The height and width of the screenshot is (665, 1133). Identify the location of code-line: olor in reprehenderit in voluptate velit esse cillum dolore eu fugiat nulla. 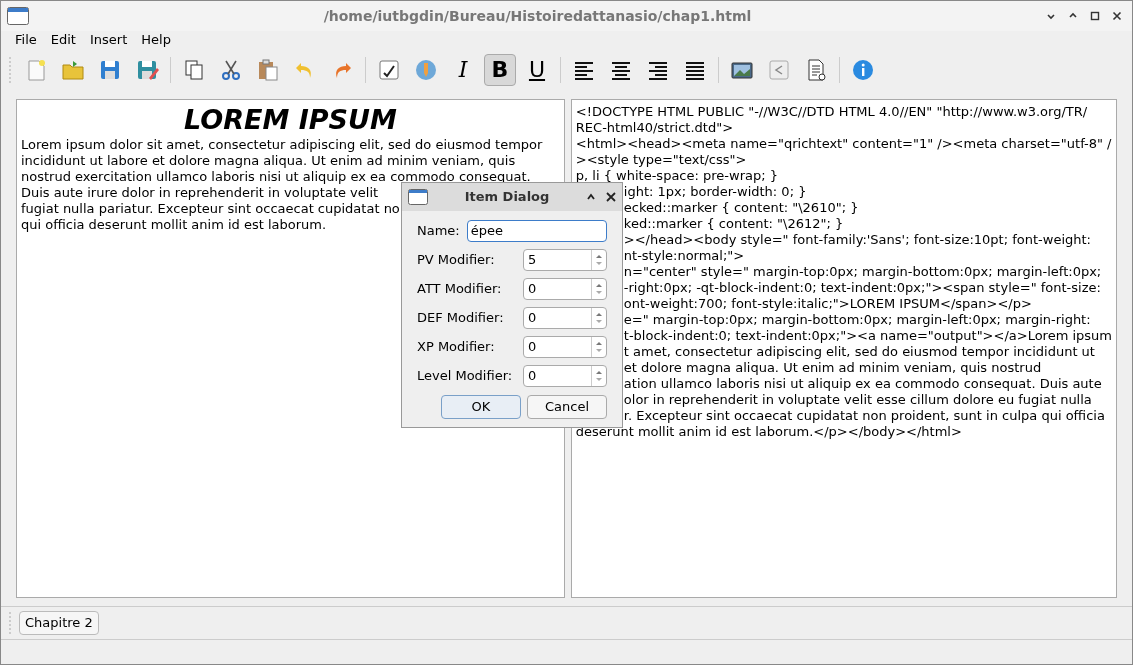
(857, 400).